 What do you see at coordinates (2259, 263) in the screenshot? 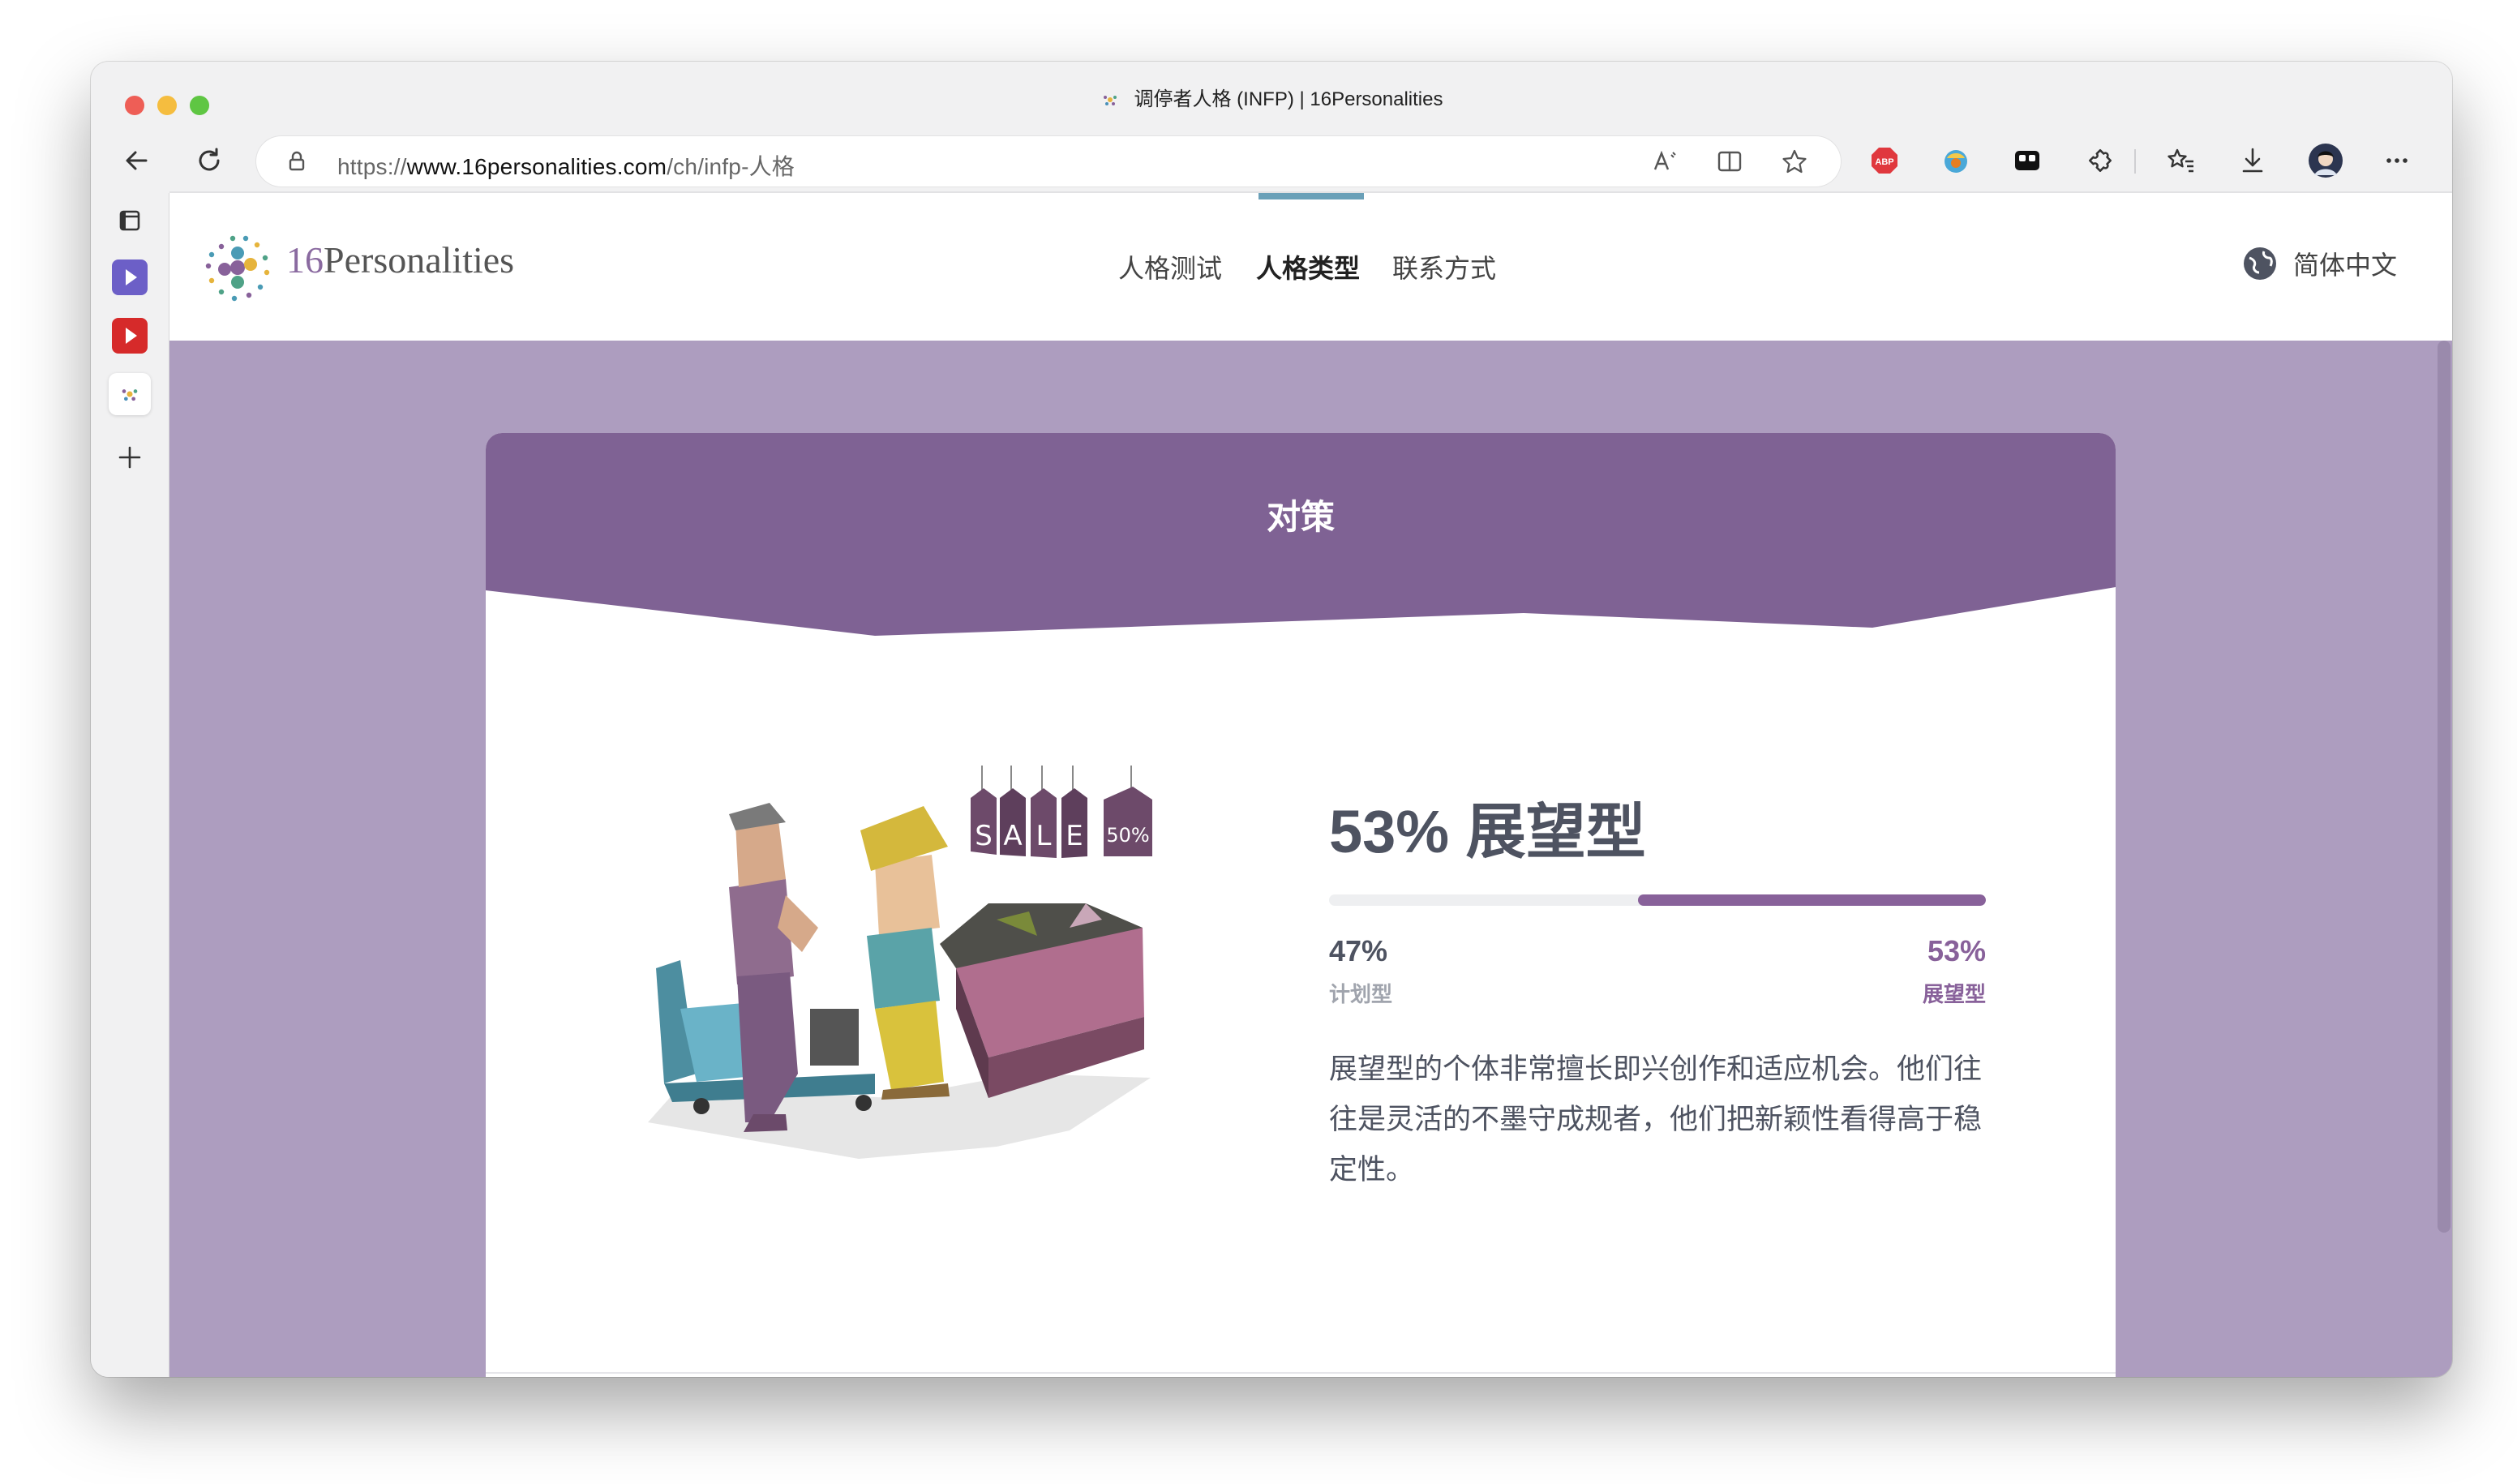
I see `globe-icon` at bounding box center [2259, 263].